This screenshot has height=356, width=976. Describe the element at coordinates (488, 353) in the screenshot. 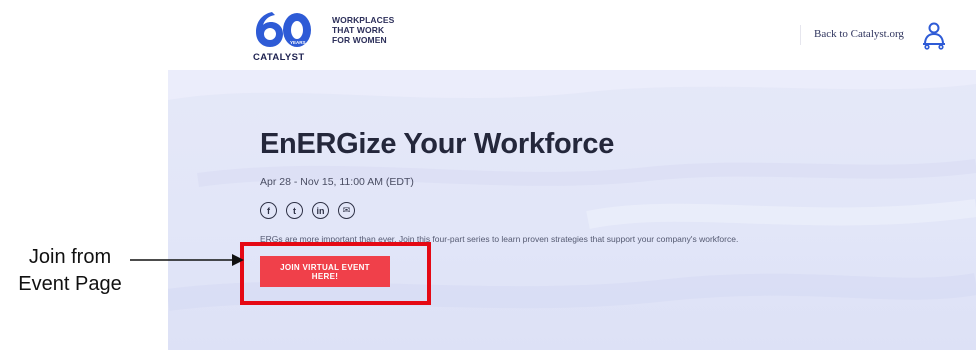

I see `page-bottom-strip` at that location.